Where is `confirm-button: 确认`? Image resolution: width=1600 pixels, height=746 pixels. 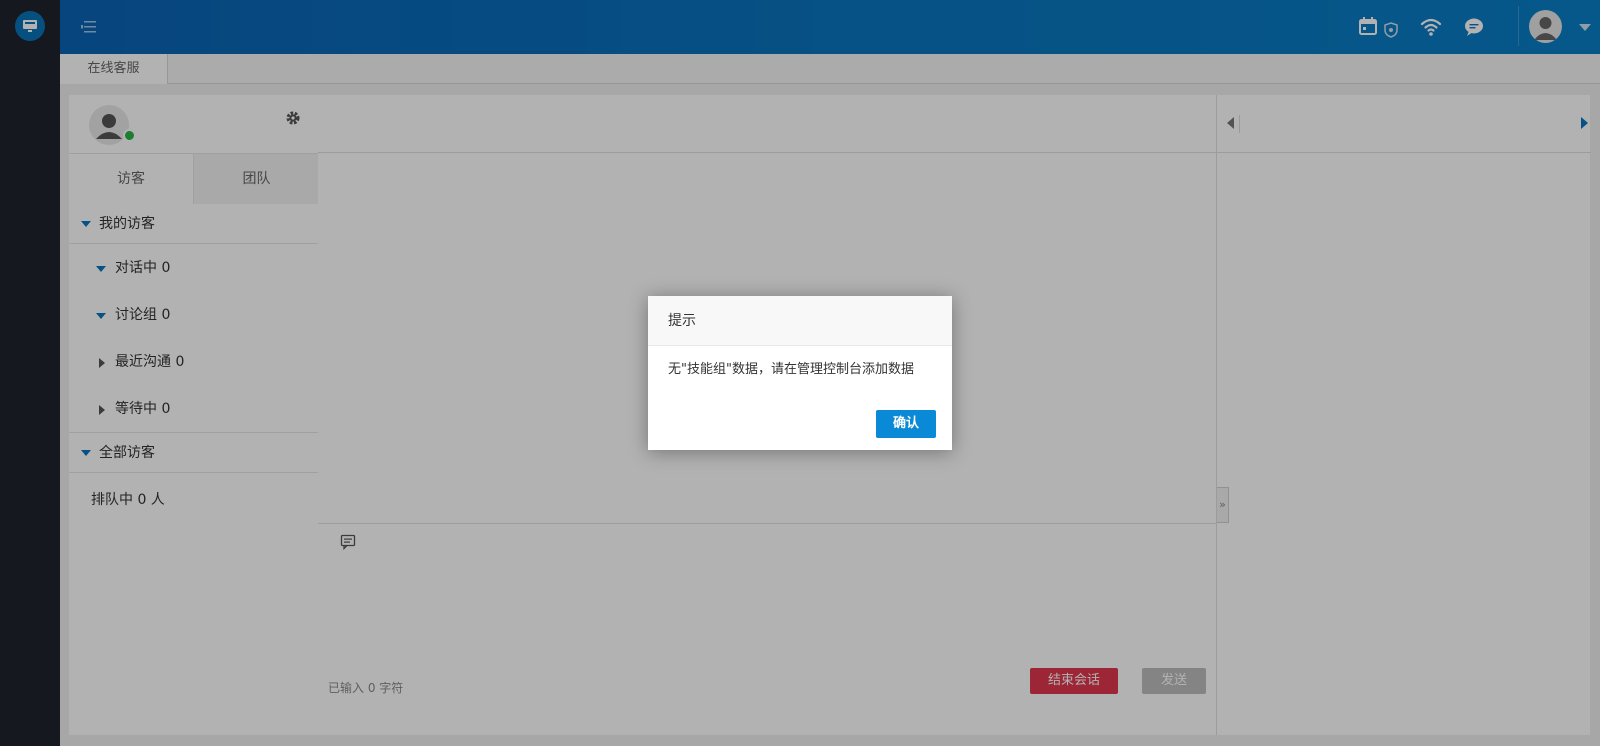 confirm-button: 确认 is located at coordinates (906, 424).